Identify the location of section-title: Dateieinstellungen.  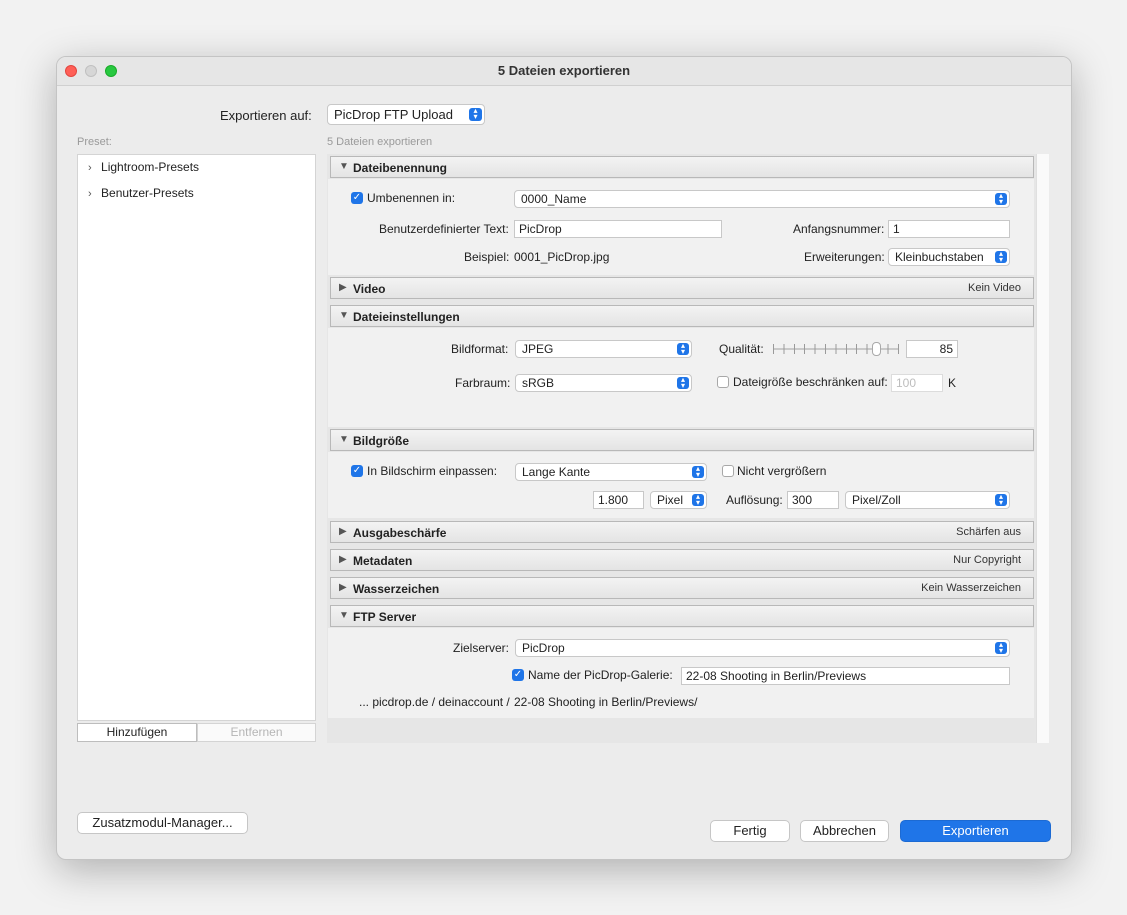
(406, 317).